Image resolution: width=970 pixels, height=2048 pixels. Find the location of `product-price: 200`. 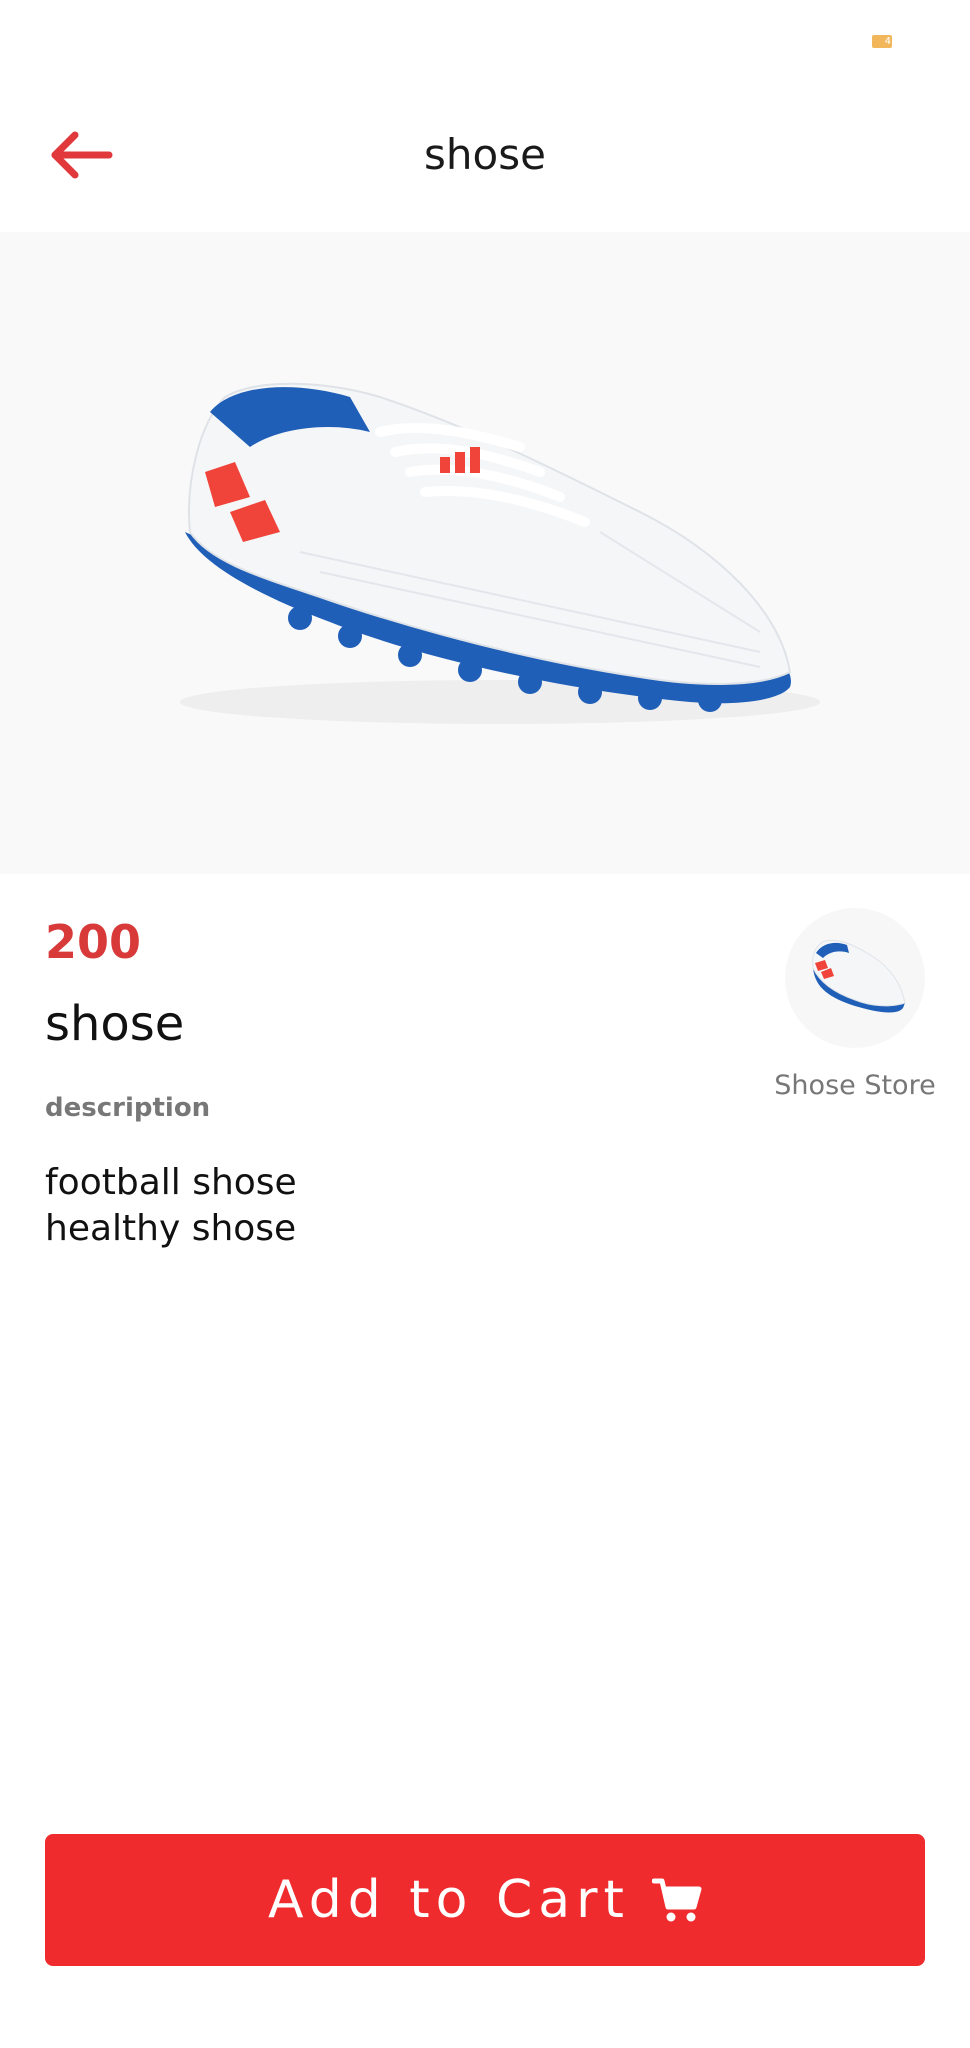

product-price: 200 is located at coordinates (93, 942).